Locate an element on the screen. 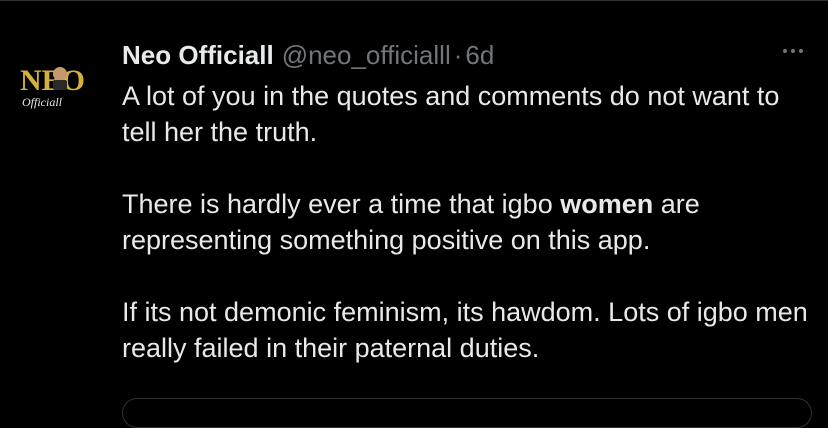 This screenshot has height=428, width=828. more-horizontal-icon is located at coordinates (793, 51).